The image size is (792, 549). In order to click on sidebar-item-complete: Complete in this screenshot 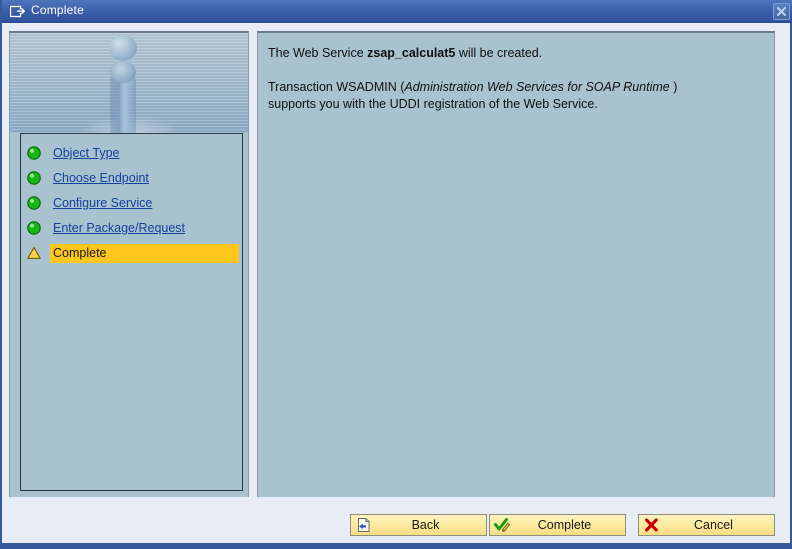, I will do `click(131, 253)`.